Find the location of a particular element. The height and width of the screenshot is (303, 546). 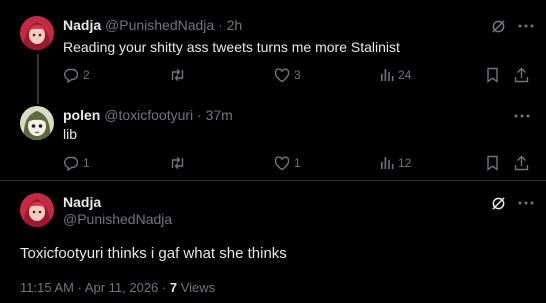

views-label: Views is located at coordinates (198, 287).